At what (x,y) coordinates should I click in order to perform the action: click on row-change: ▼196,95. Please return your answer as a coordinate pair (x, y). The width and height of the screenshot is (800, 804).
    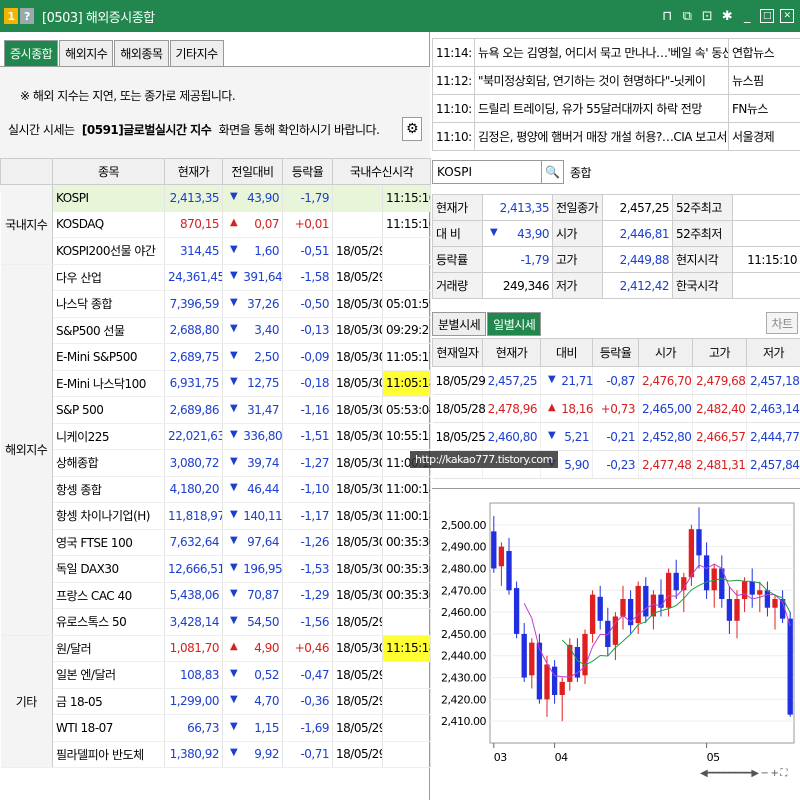
    Looking at the image, I should click on (253, 569).